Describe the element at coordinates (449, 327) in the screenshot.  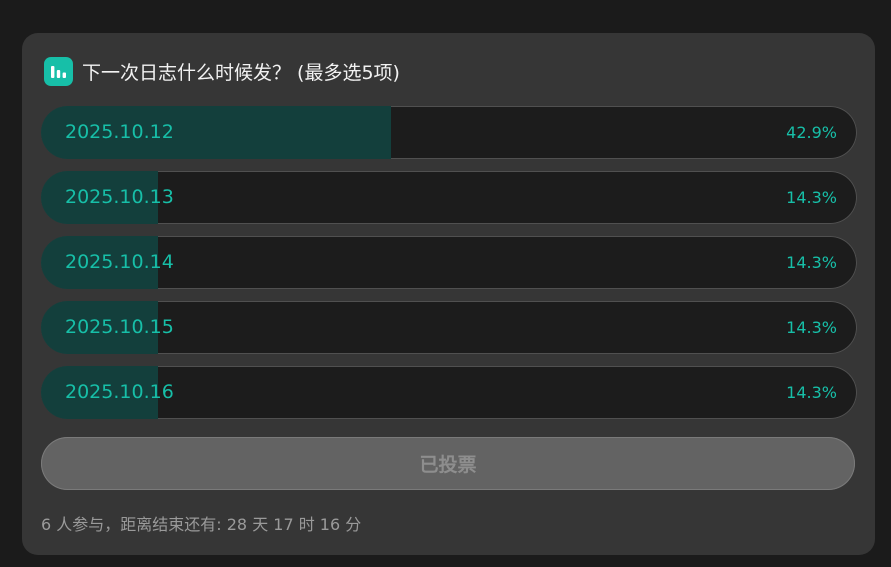
I see `poll-option-4: 2025.10.15 14.3%` at that location.